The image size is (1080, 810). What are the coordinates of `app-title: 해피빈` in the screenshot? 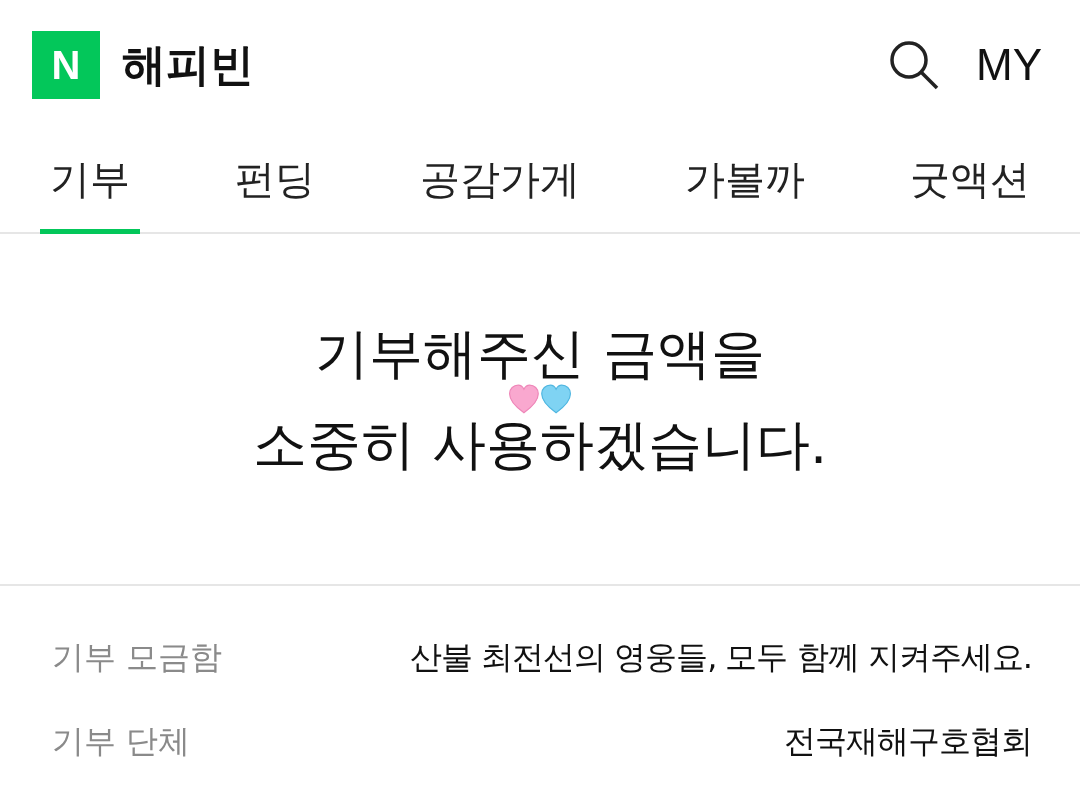 It's located at (188, 64).